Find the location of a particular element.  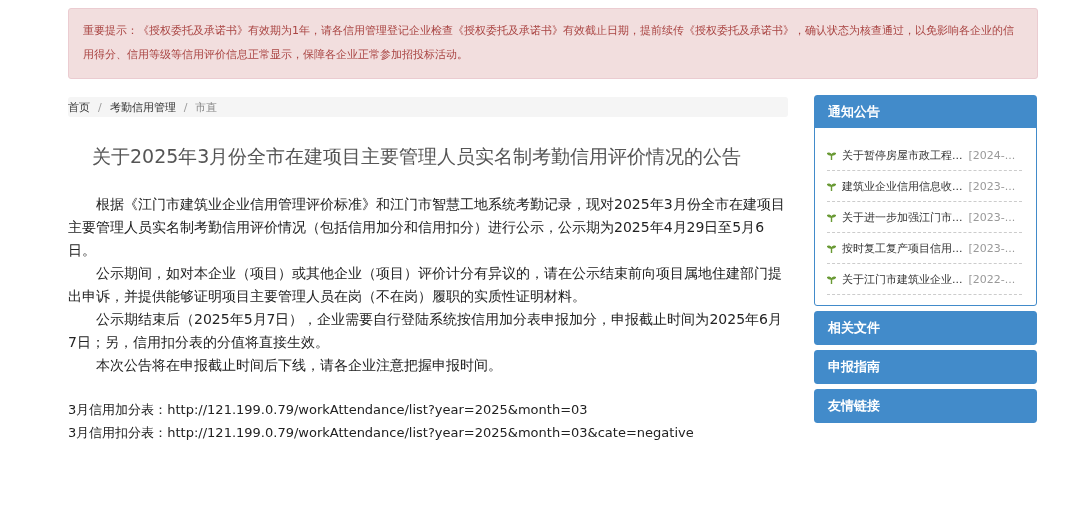

breadcrumb-link: 首页 is located at coordinates (79, 107).